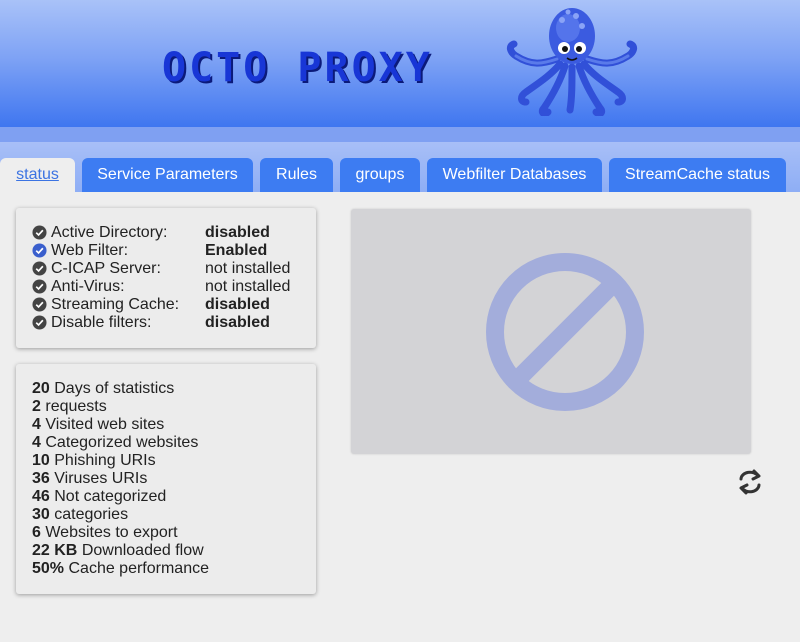 The height and width of the screenshot is (642, 800). Describe the element at coordinates (122, 442) in the screenshot. I see `stat-label: Categorized websites` at that location.